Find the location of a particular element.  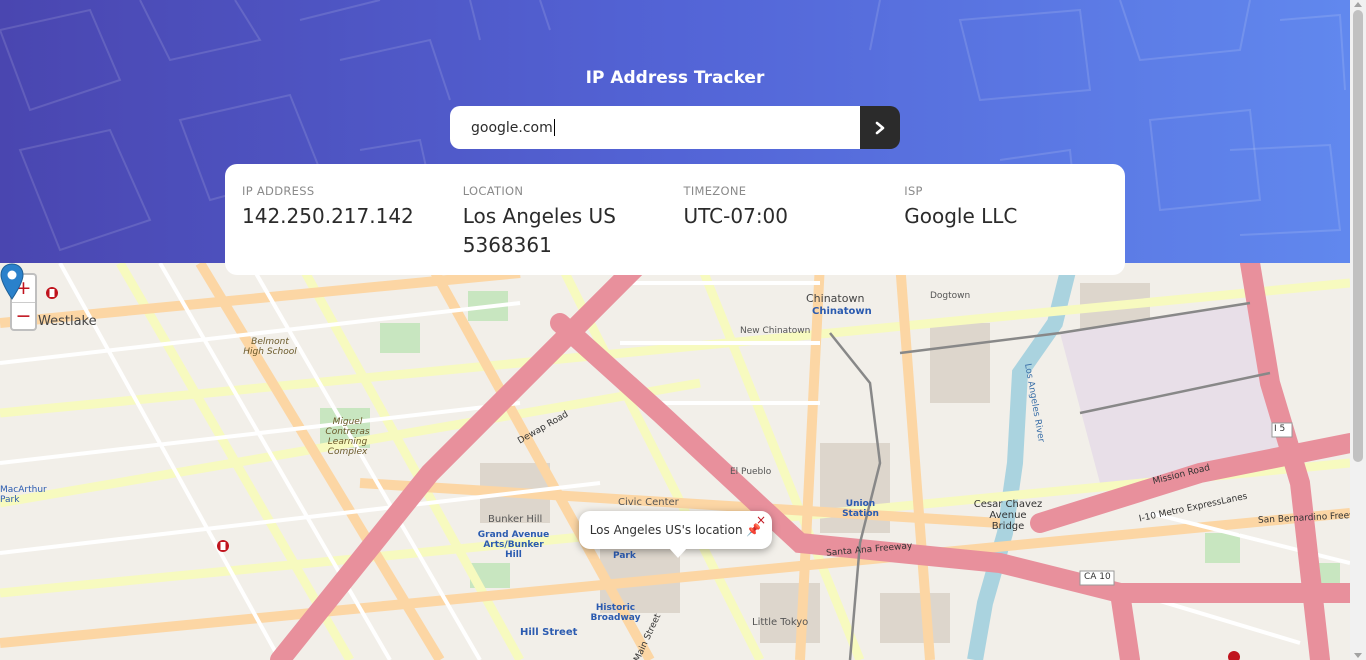

map-label-historic-broadway: Historic Broadway is located at coordinates (615, 613).